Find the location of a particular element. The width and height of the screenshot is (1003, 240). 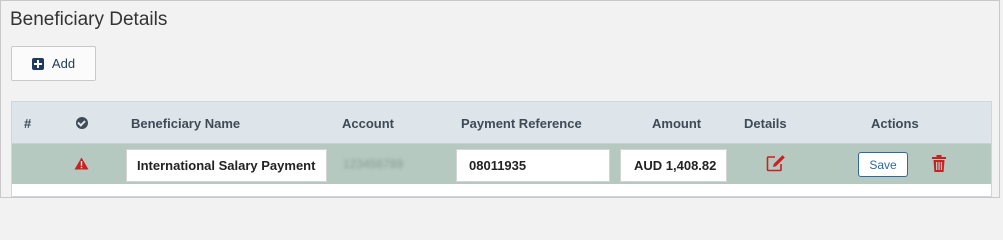

header-amount: Amount is located at coordinates (676, 123).